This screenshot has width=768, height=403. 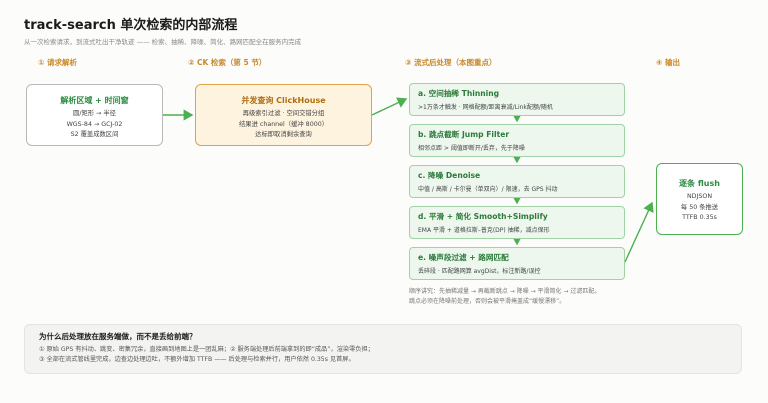 What do you see at coordinates (639, 232) in the screenshot?
I see `arrow-steps-to-flush` at bounding box center [639, 232].